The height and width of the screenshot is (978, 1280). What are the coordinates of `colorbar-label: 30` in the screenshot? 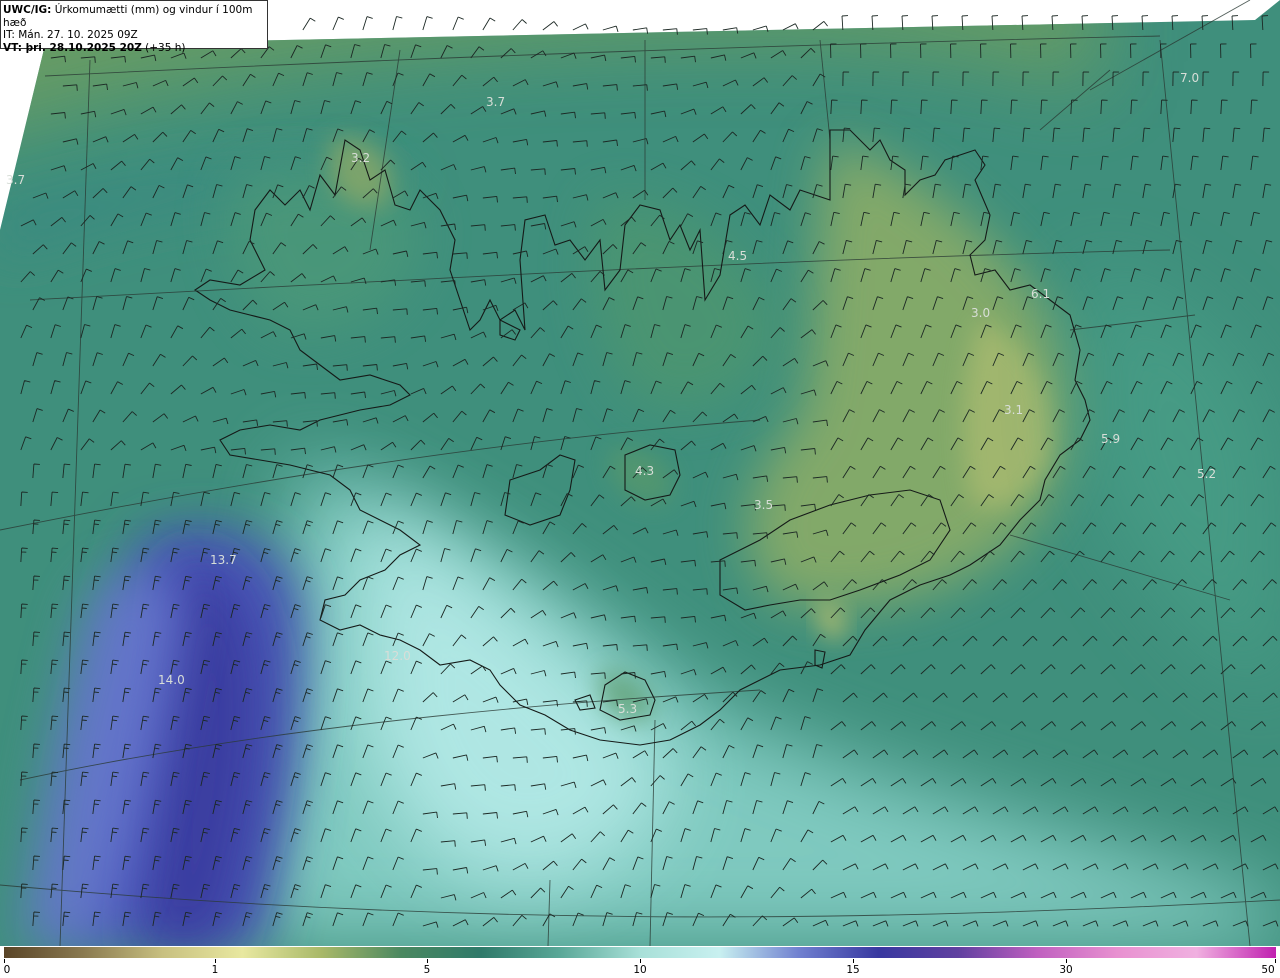 It's located at (1066, 970).